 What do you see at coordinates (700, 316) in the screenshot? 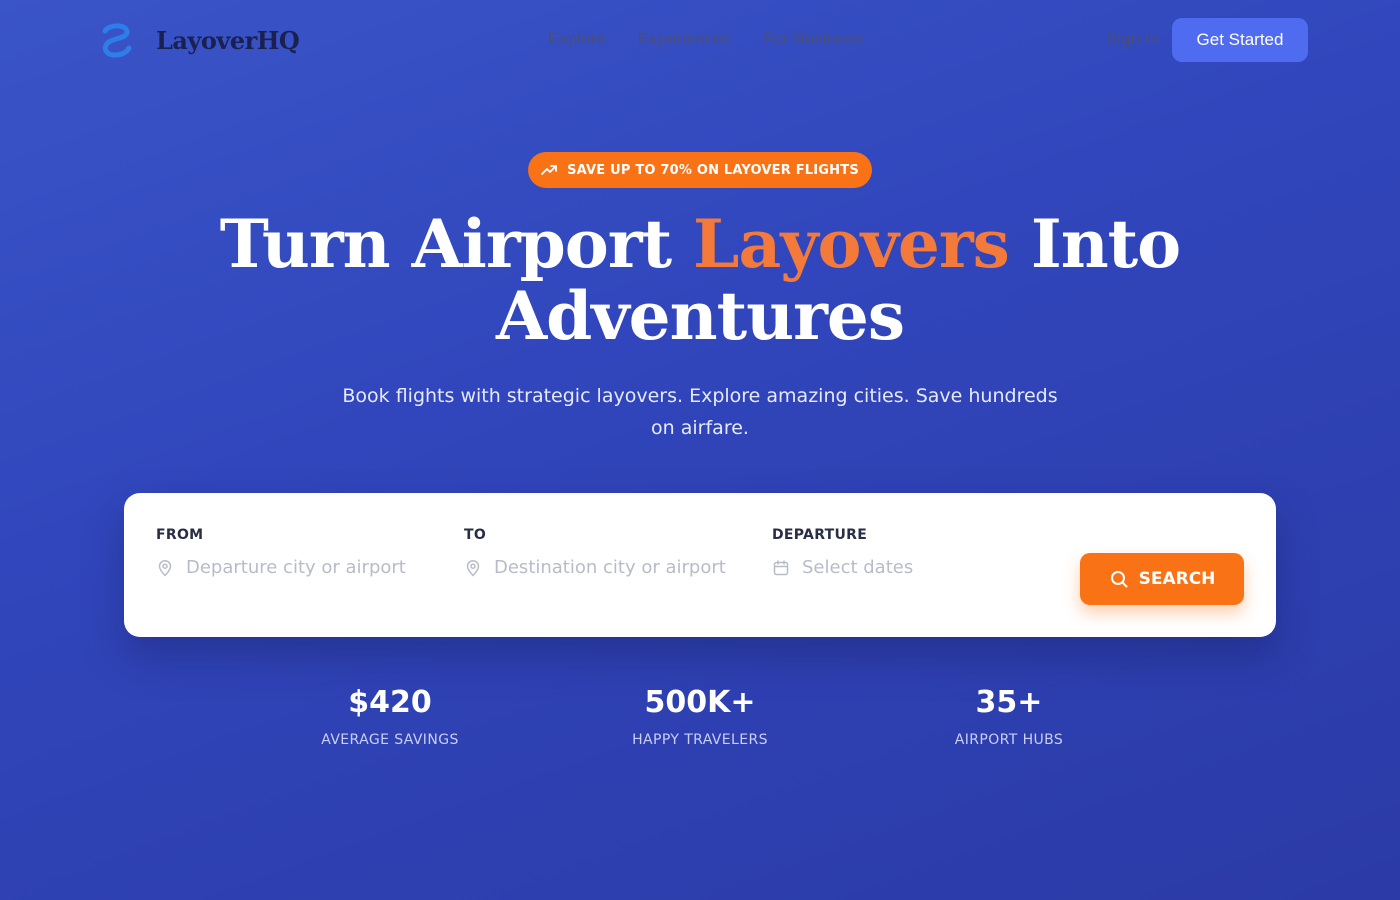
I see `headline-line2: Adventures` at bounding box center [700, 316].